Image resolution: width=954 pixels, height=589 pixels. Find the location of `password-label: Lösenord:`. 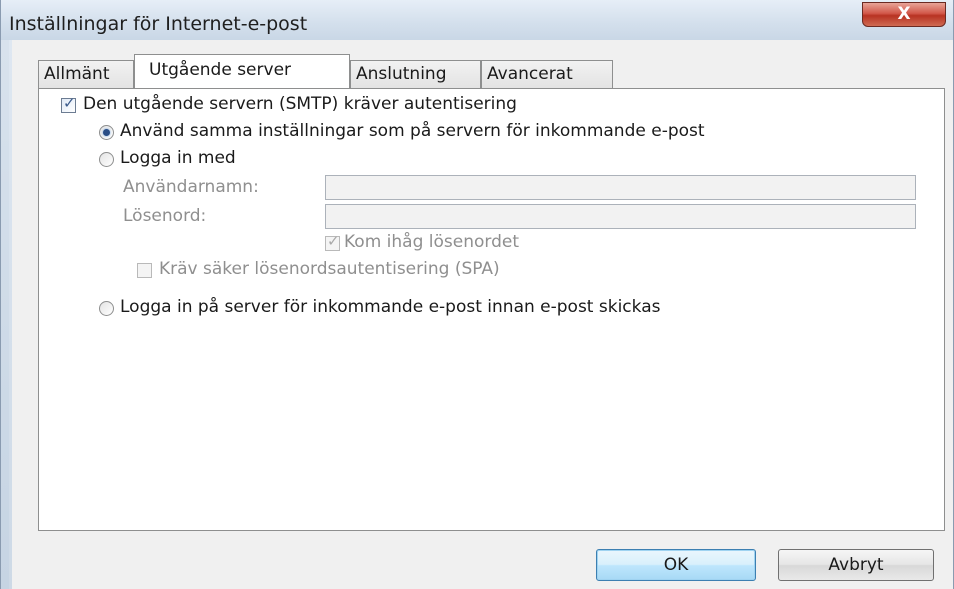

password-label: Lösenord: is located at coordinates (165, 216).